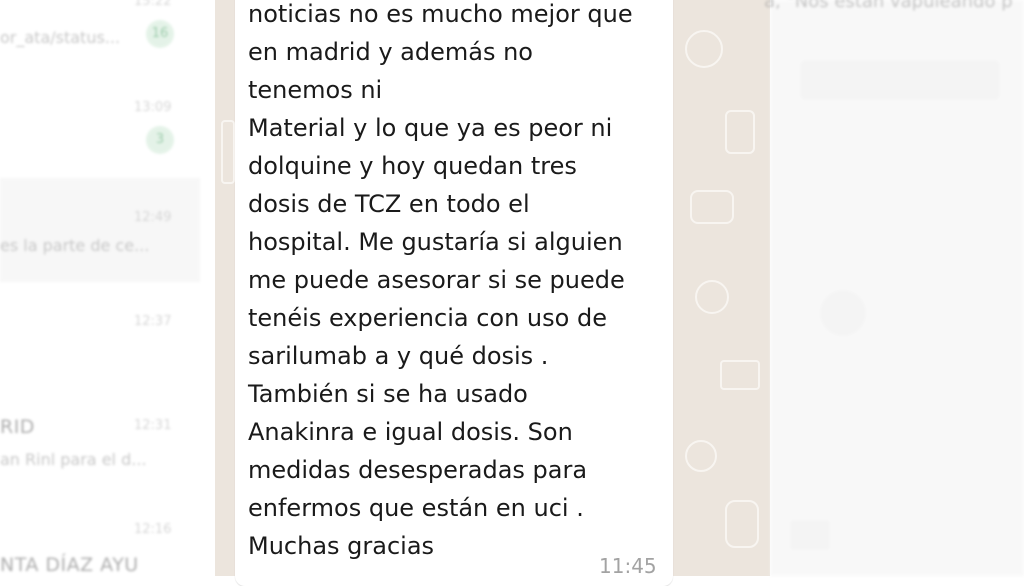 Image resolution: width=1024 pixels, height=586 pixels. I want to click on chat-time: 12:31, so click(153, 425).